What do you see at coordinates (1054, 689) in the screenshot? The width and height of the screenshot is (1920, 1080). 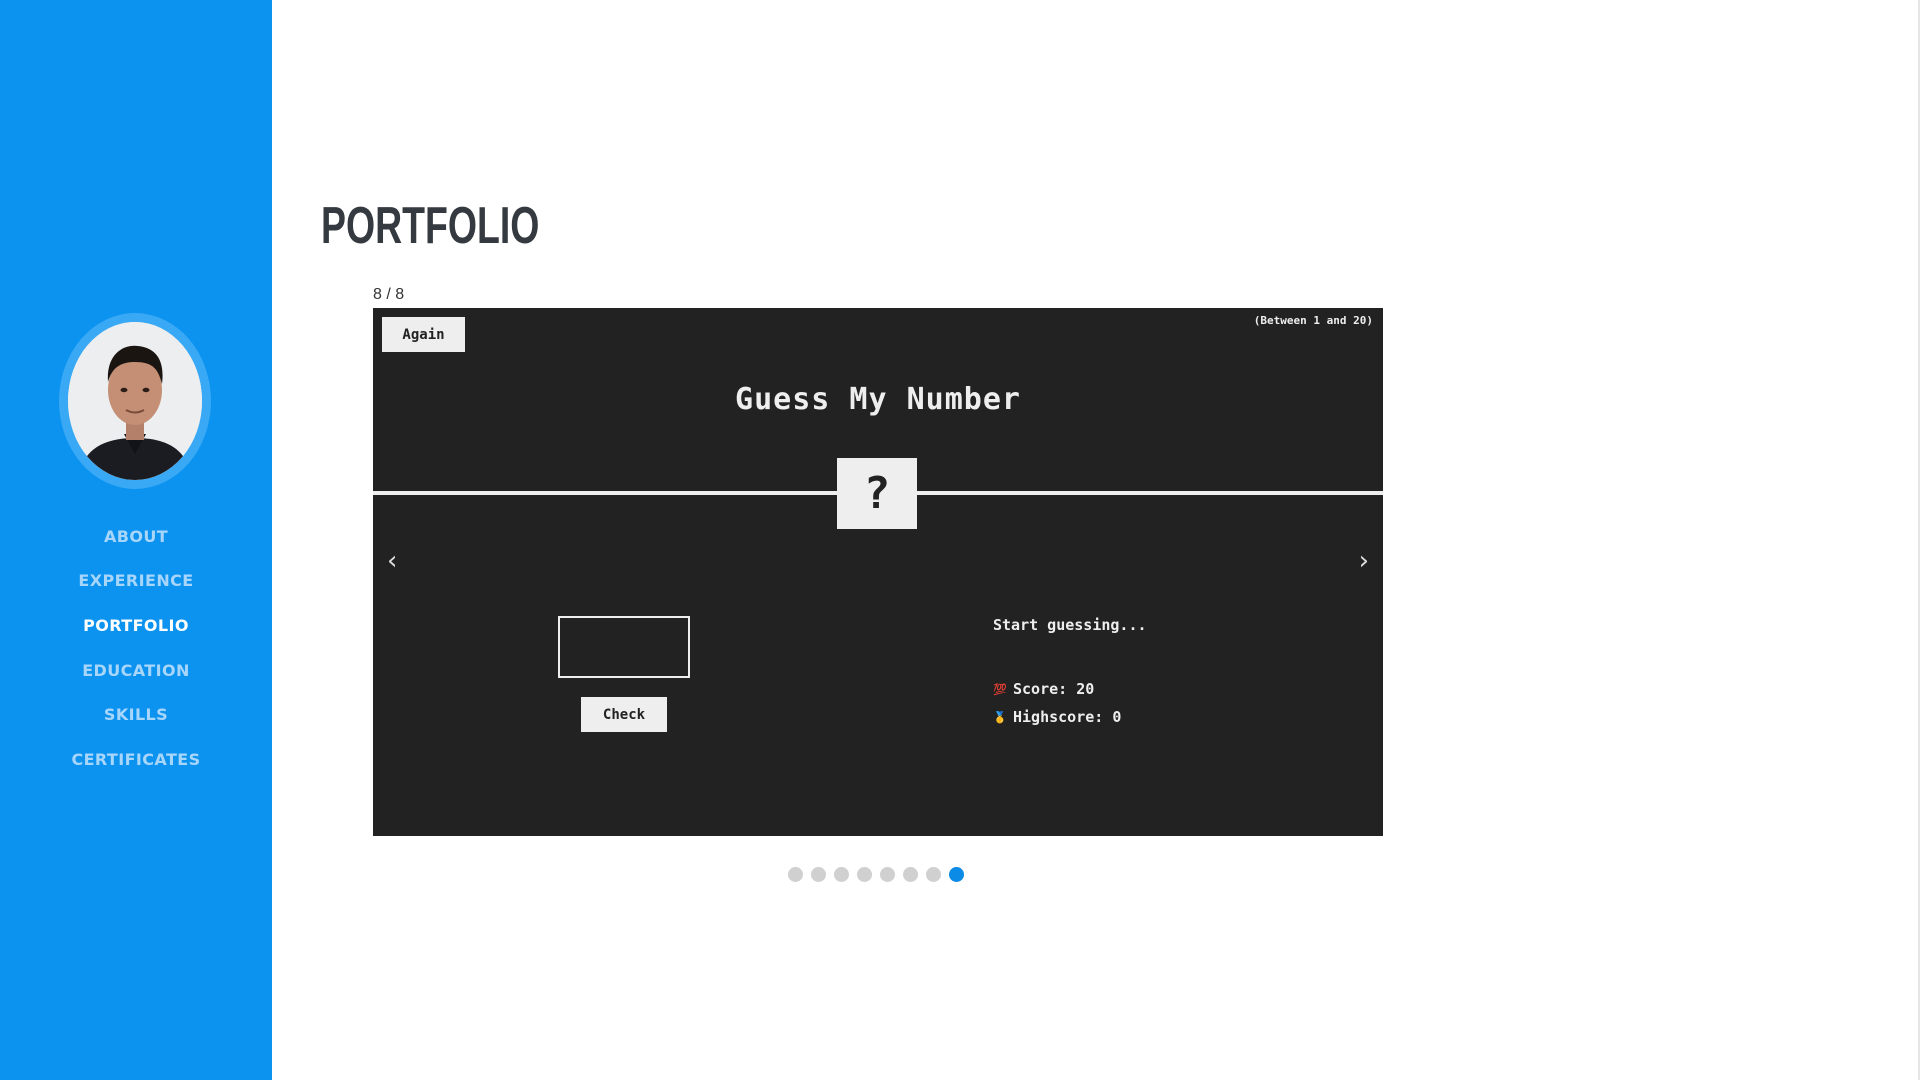 I see `score-label: Score: 20` at bounding box center [1054, 689].